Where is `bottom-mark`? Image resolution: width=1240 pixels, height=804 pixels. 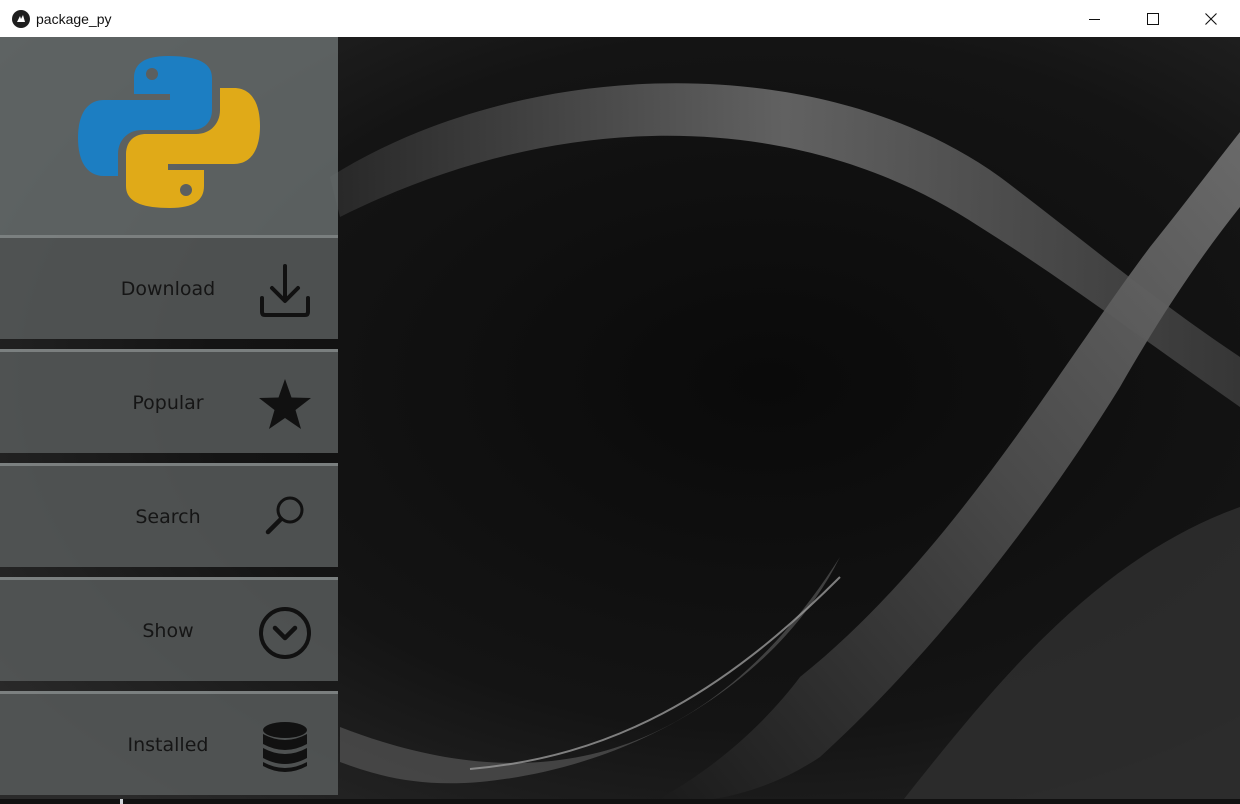
bottom-mark is located at coordinates (121, 801).